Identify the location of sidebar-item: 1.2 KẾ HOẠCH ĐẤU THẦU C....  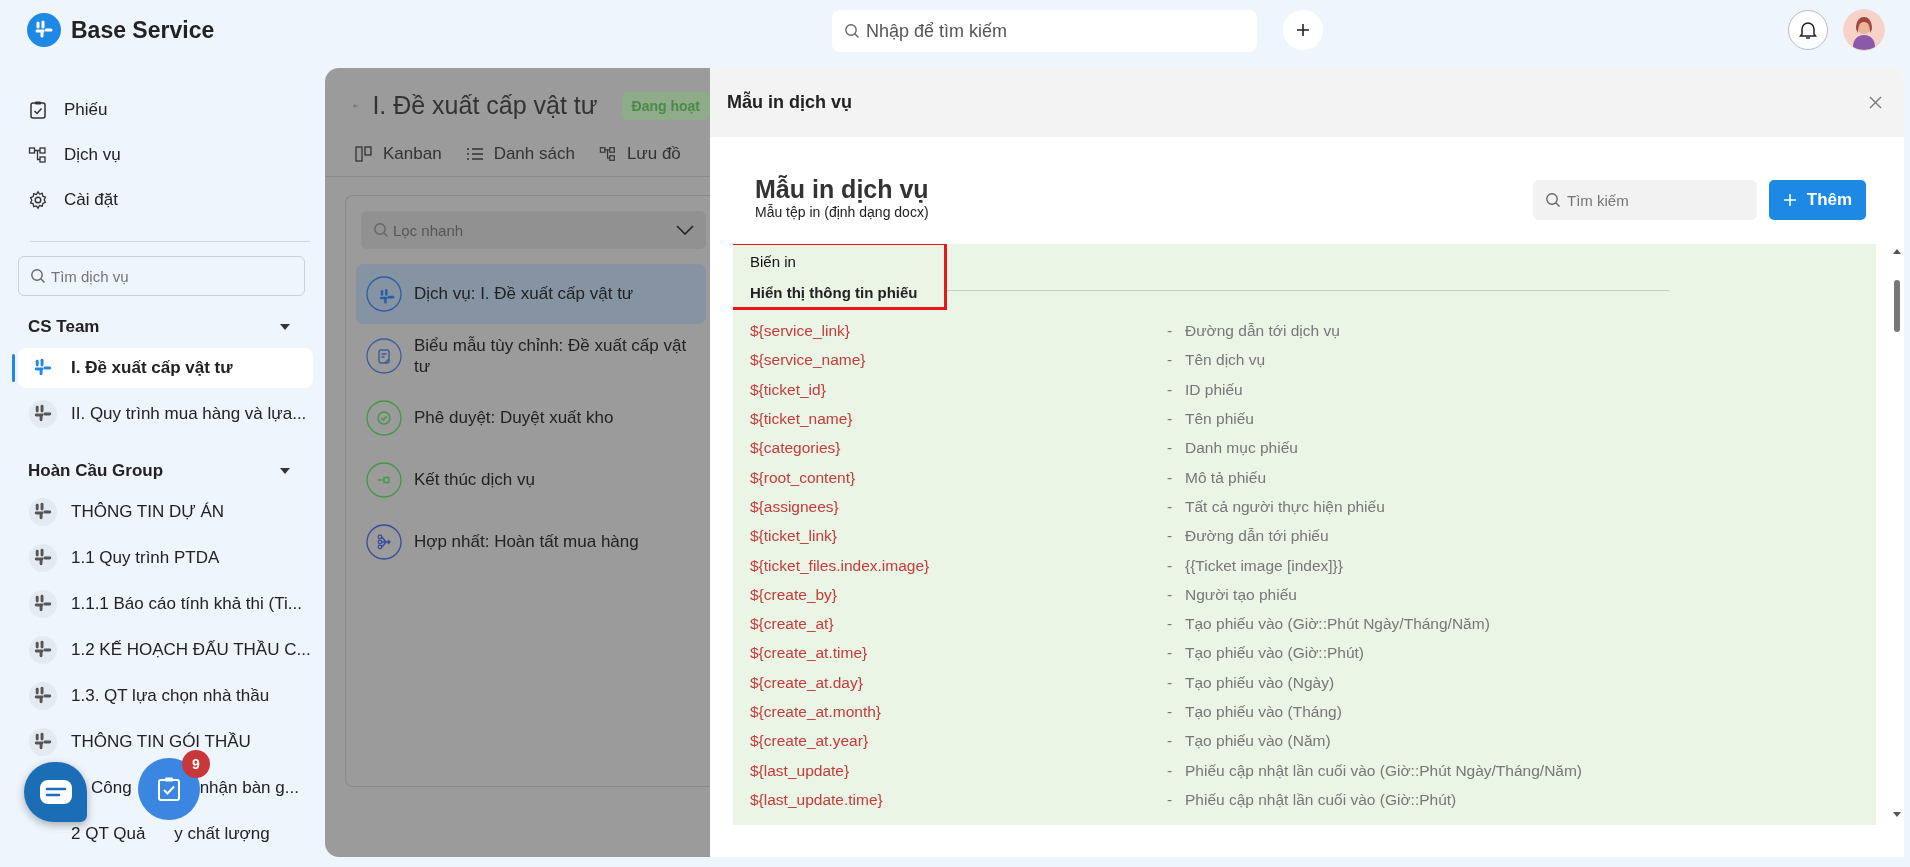
(165, 650).